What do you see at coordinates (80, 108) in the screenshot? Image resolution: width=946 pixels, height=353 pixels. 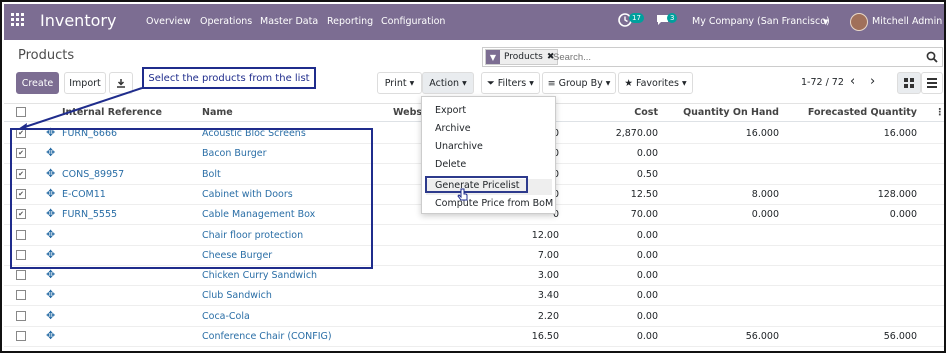 I see `callout-arrow-icon` at bounding box center [80, 108].